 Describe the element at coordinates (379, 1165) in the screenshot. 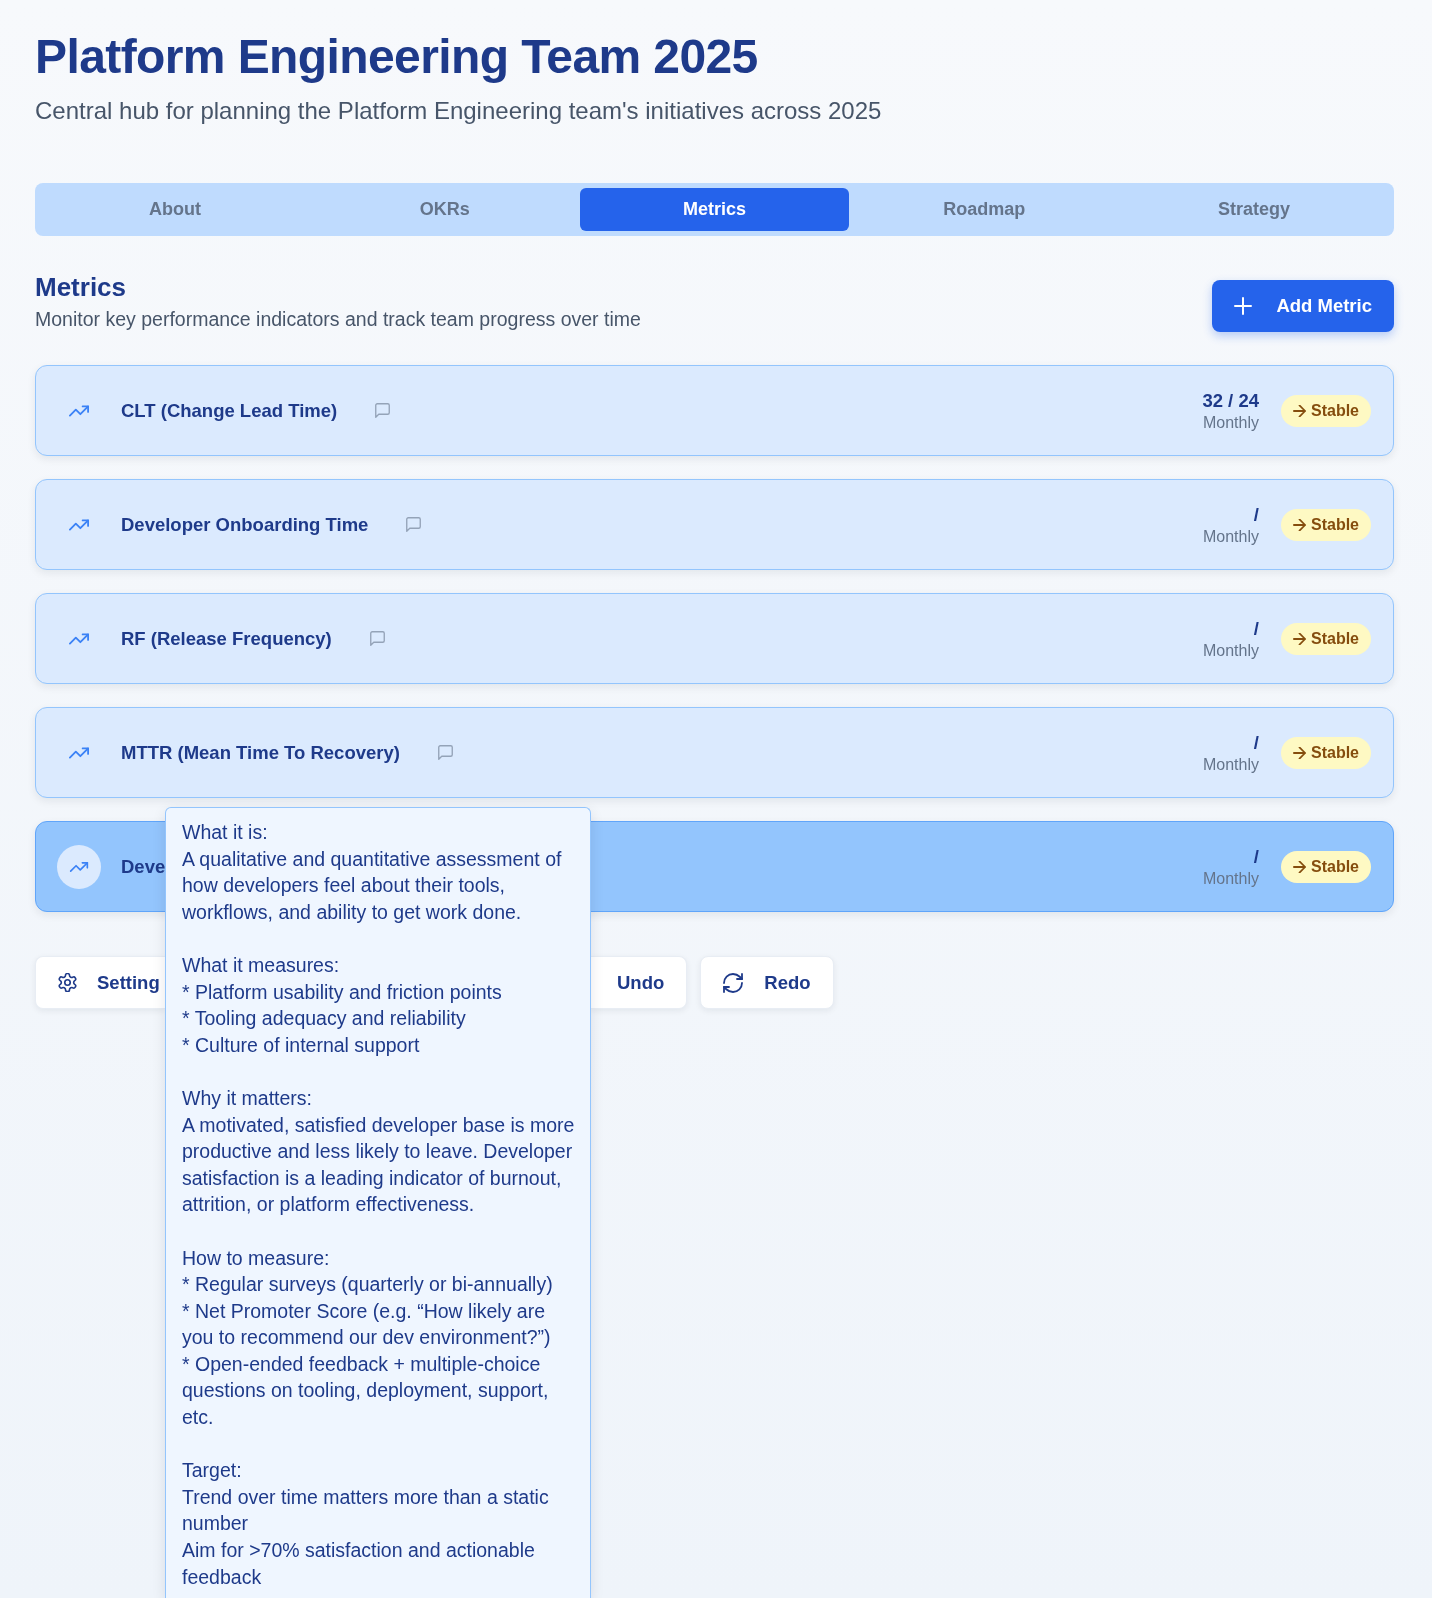

I see `tooltip-text: A motivated, satisfied developer base is more productive and less likely to leave. Developer satisfaction is a leading indicator of burnout, attrition, or platform effectiveness.` at that location.